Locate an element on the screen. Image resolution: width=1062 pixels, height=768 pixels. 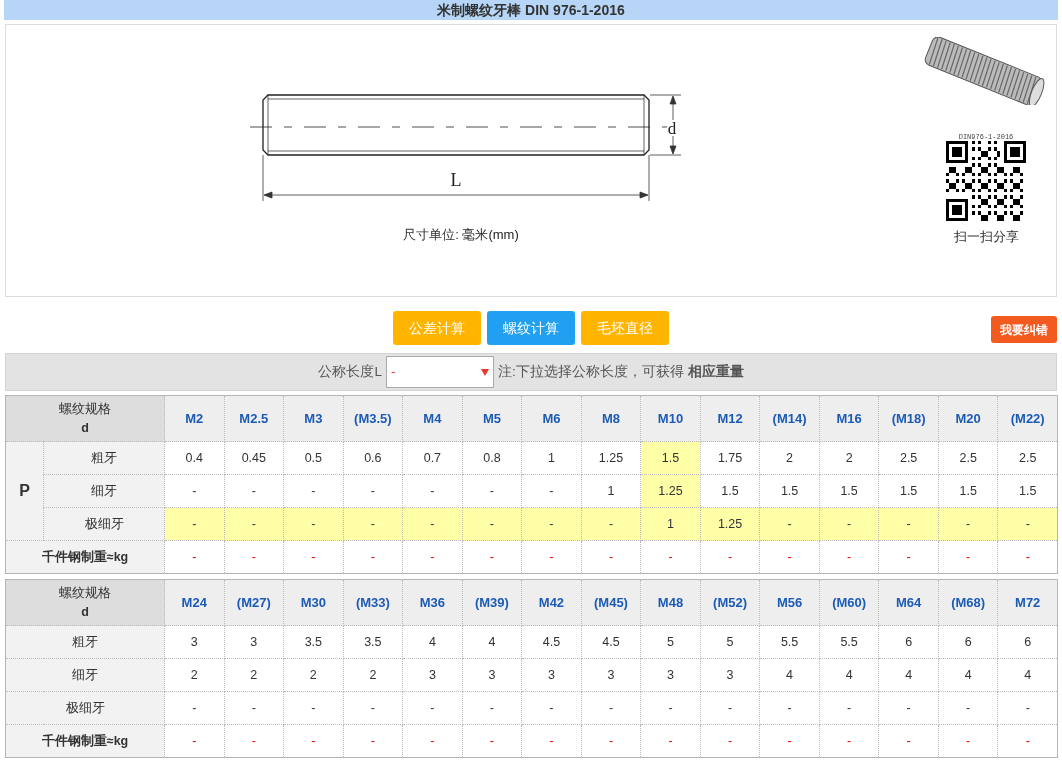
diameter-label: d is located at coordinates (672, 128).